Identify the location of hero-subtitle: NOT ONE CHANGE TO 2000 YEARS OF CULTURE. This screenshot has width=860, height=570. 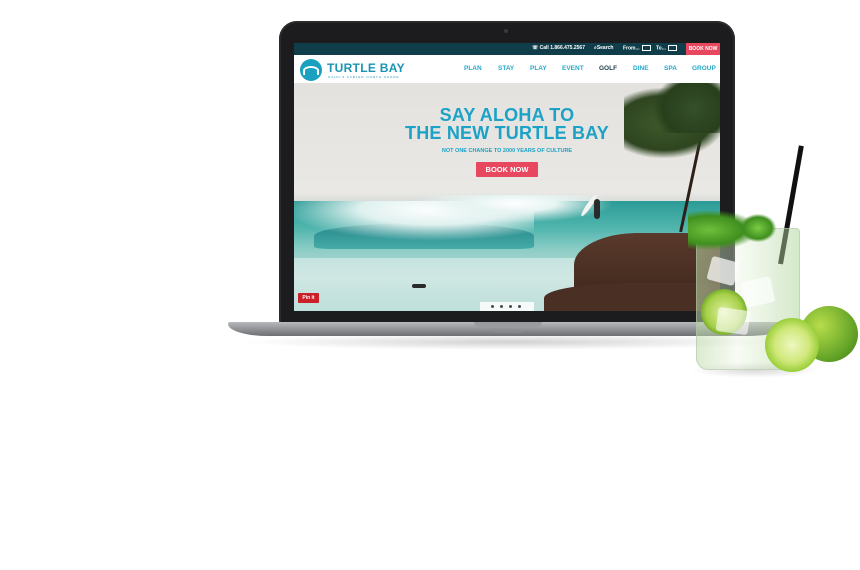
(507, 151).